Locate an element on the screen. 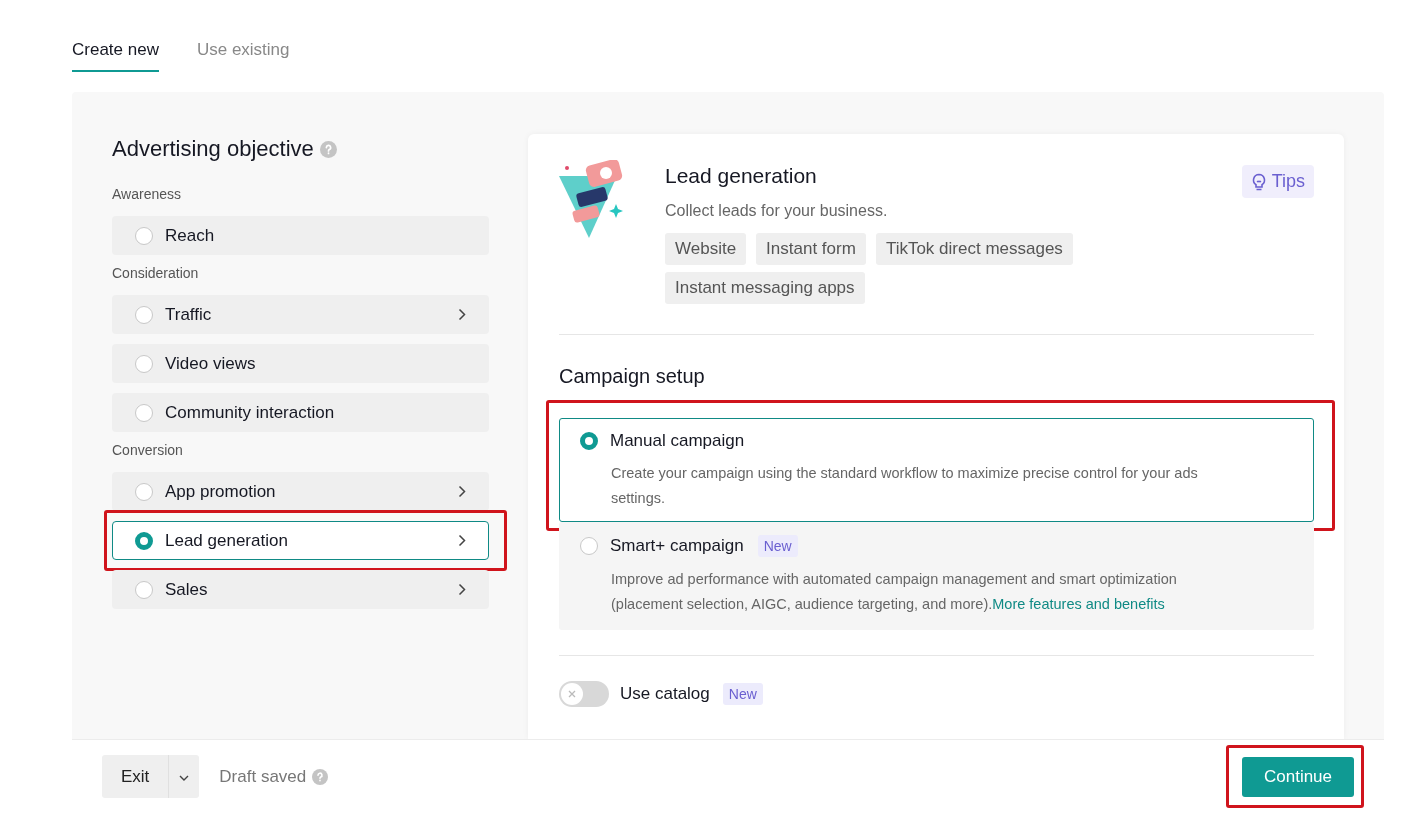  objective-option: App promotion is located at coordinates (300, 491).